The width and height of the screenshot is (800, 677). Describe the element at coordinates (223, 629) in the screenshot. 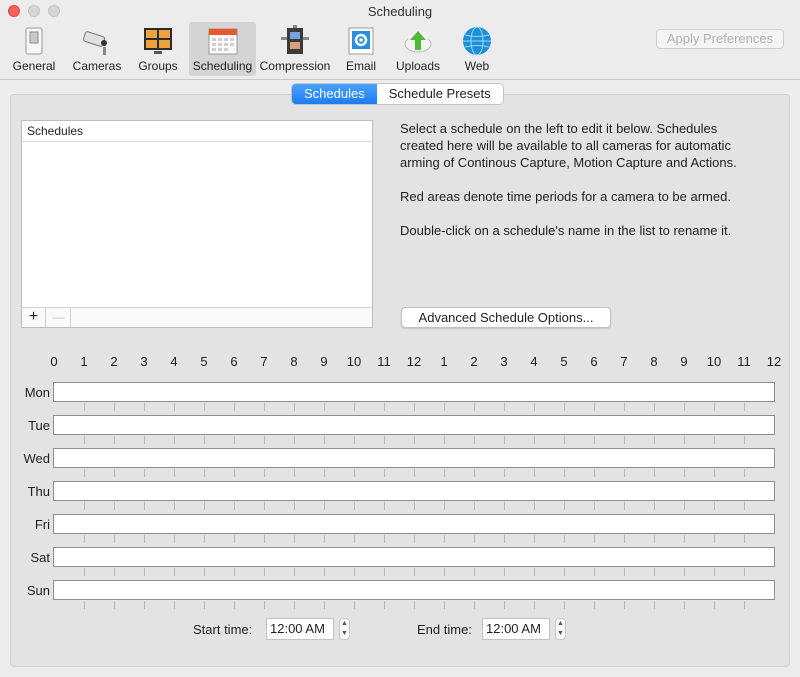

I see `start-time-label: Start time:` at that location.